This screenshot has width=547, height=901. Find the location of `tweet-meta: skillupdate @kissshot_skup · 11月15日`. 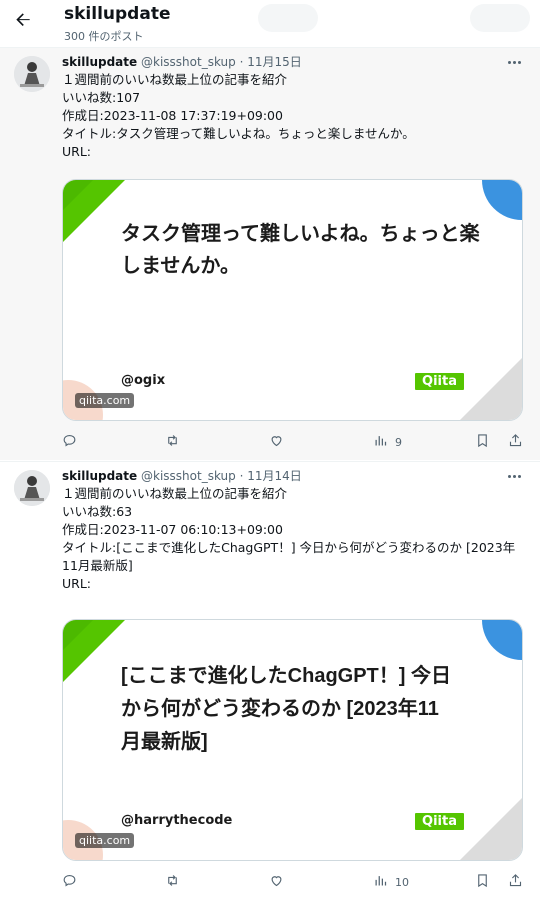

tweet-meta: skillupdate @kissshot_skup · 11月15日 is located at coordinates (182, 61).